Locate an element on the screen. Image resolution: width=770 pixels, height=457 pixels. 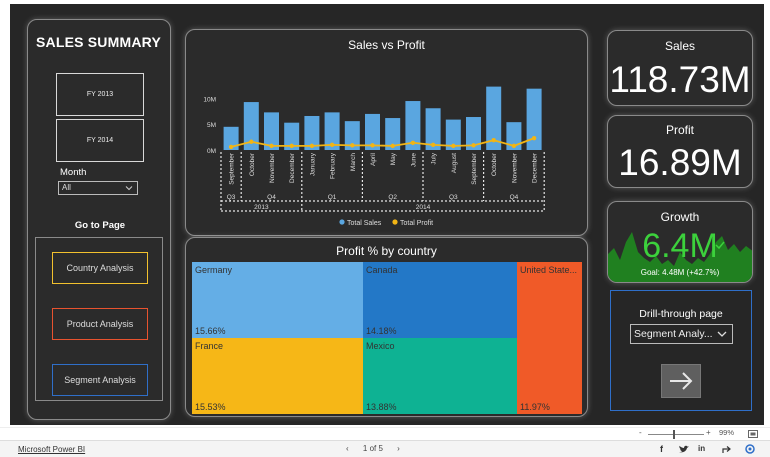
fit-to-page-icon is located at coordinates (753, 434).